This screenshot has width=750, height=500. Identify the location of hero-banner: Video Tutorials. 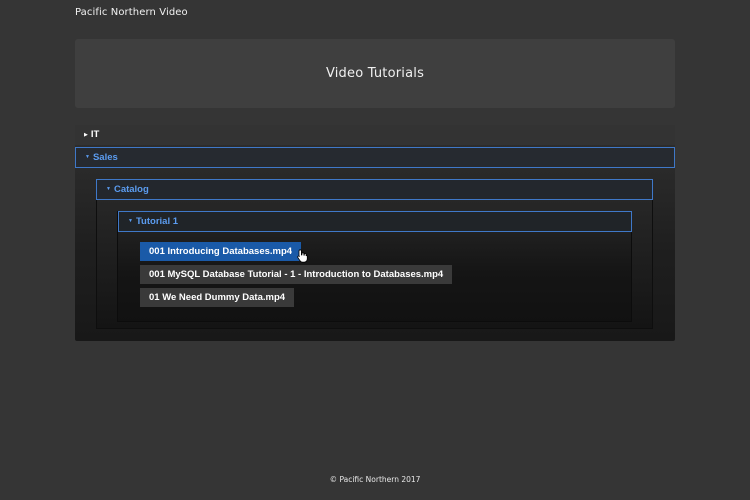
(375, 73).